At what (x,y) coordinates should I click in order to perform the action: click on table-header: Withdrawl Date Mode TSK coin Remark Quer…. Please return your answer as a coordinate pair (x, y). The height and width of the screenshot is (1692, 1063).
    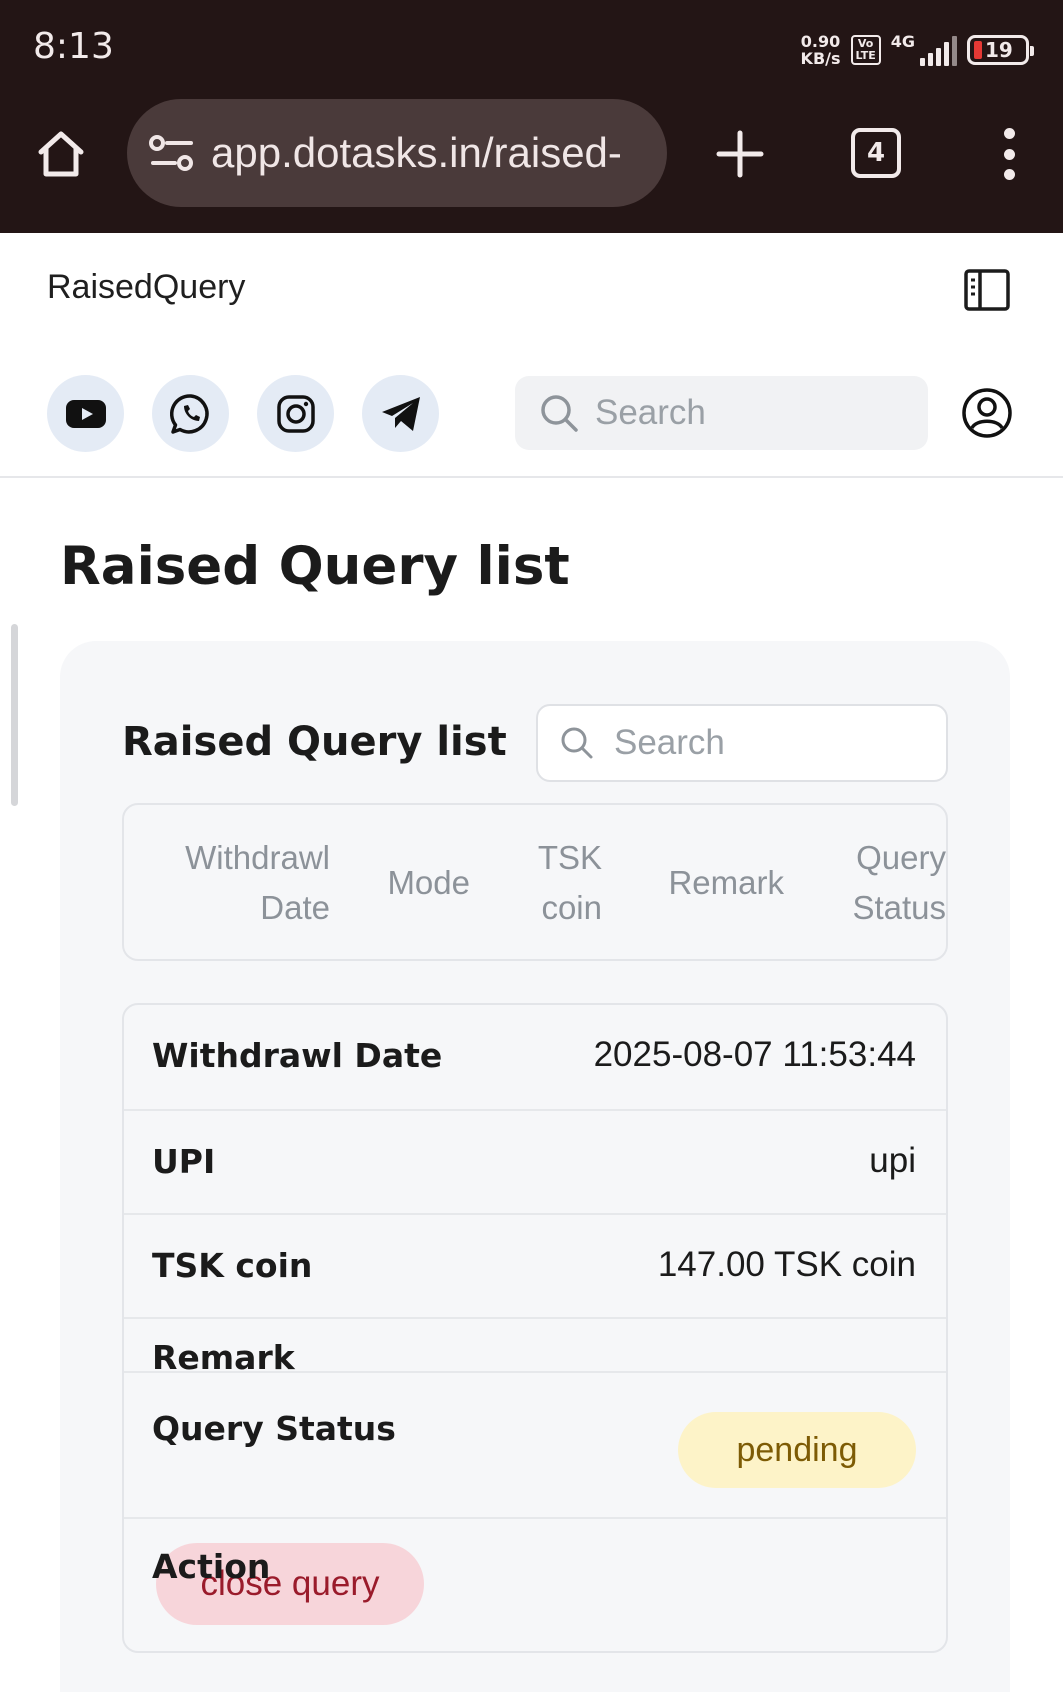
    Looking at the image, I should click on (535, 882).